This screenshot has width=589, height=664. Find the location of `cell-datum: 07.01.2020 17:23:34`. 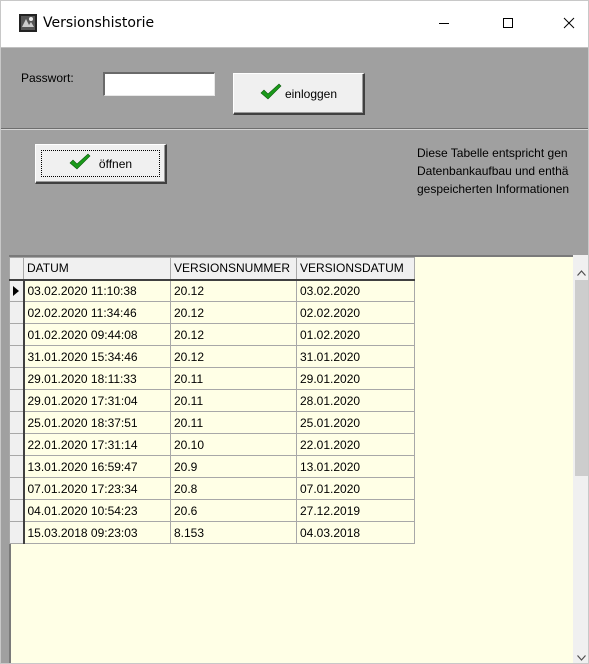

cell-datum: 07.01.2020 17:23:34 is located at coordinates (97, 488).